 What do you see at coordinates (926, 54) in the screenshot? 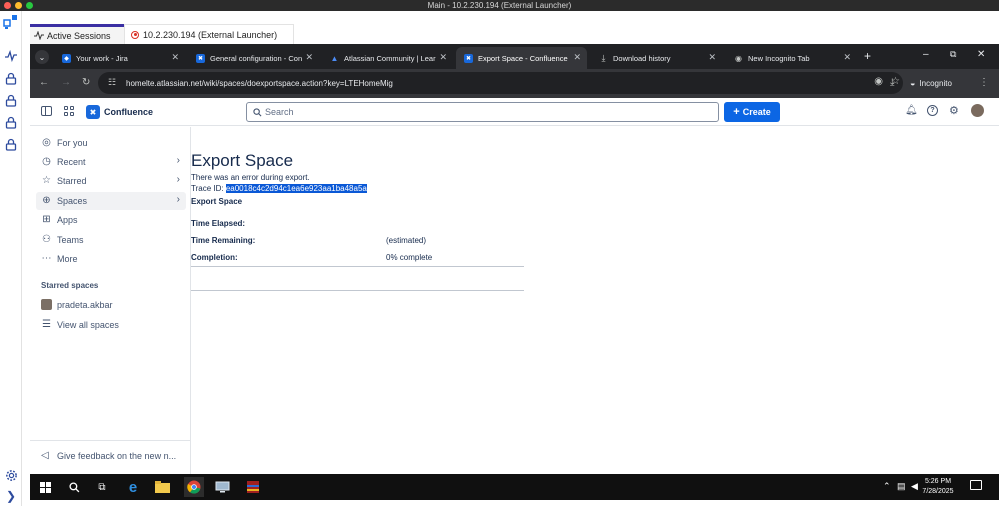
I see `minimize-browser-button: –` at bounding box center [926, 54].